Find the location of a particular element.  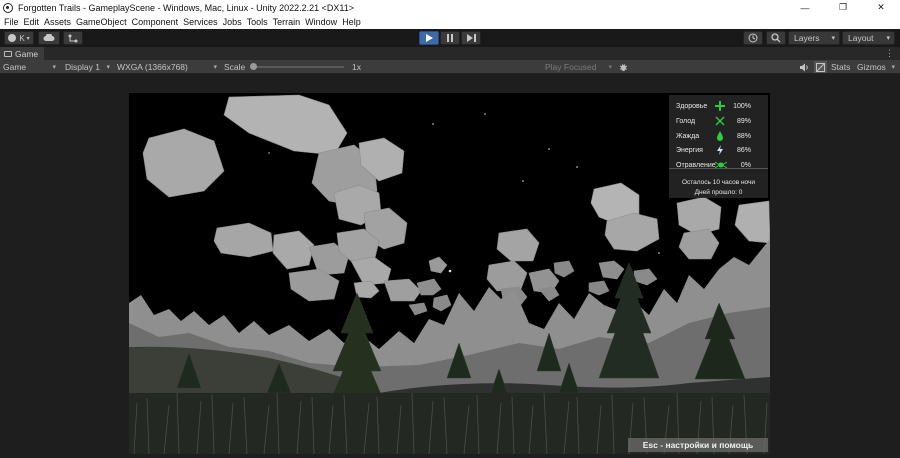

speaker-icon is located at coordinates (804, 67).